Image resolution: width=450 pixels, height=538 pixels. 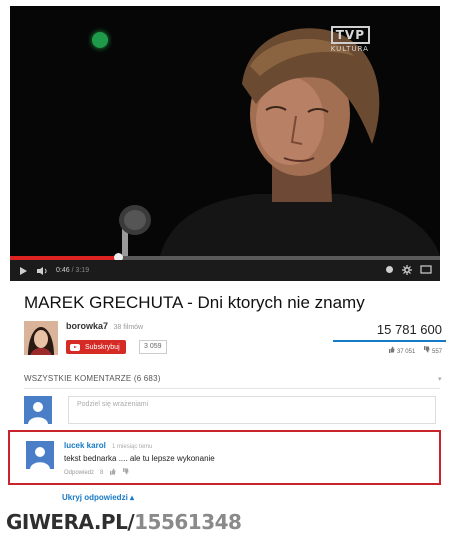 What do you see at coordinates (92, 378) in the screenshot?
I see `comments-header: WSZYSTKIE KOMENTARZE (6 683)` at bounding box center [92, 378].